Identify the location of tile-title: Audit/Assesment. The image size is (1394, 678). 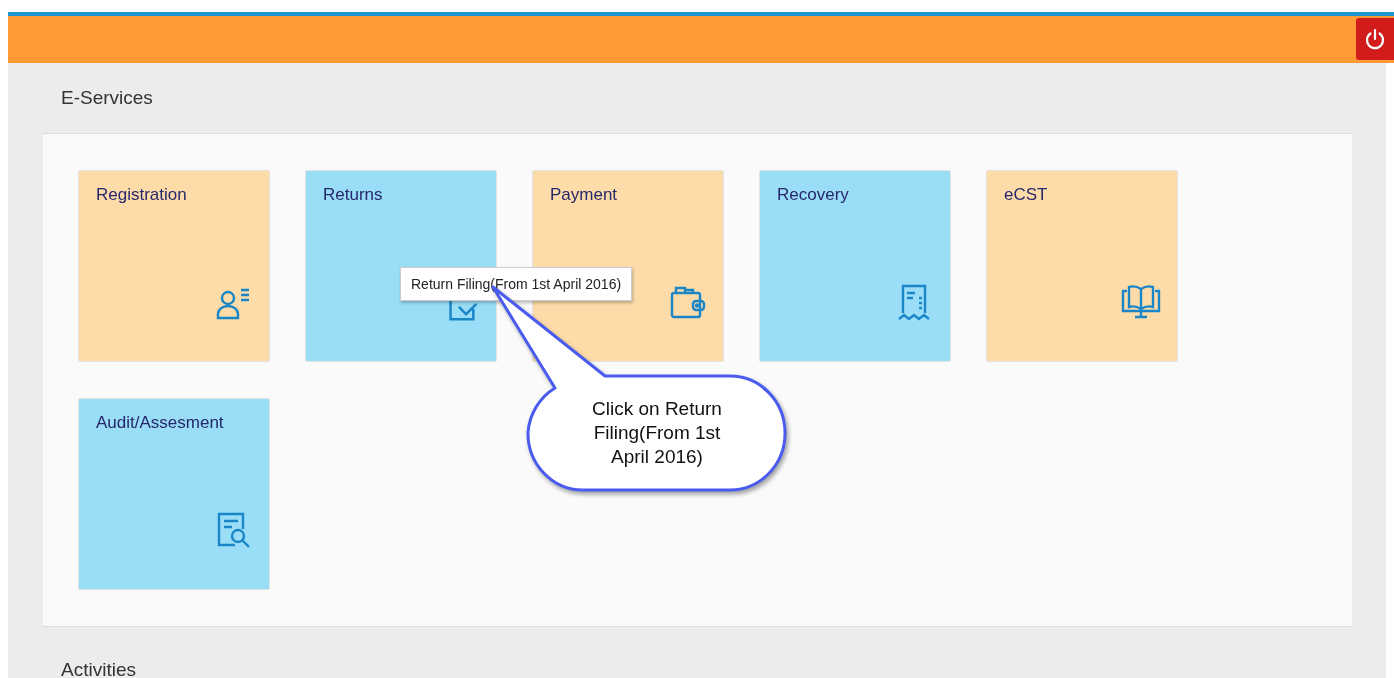
(160, 423).